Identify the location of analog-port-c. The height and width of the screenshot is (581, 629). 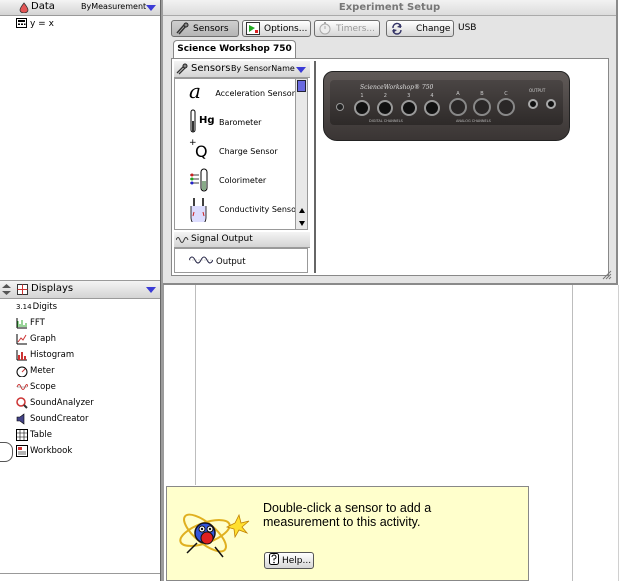
(506, 107).